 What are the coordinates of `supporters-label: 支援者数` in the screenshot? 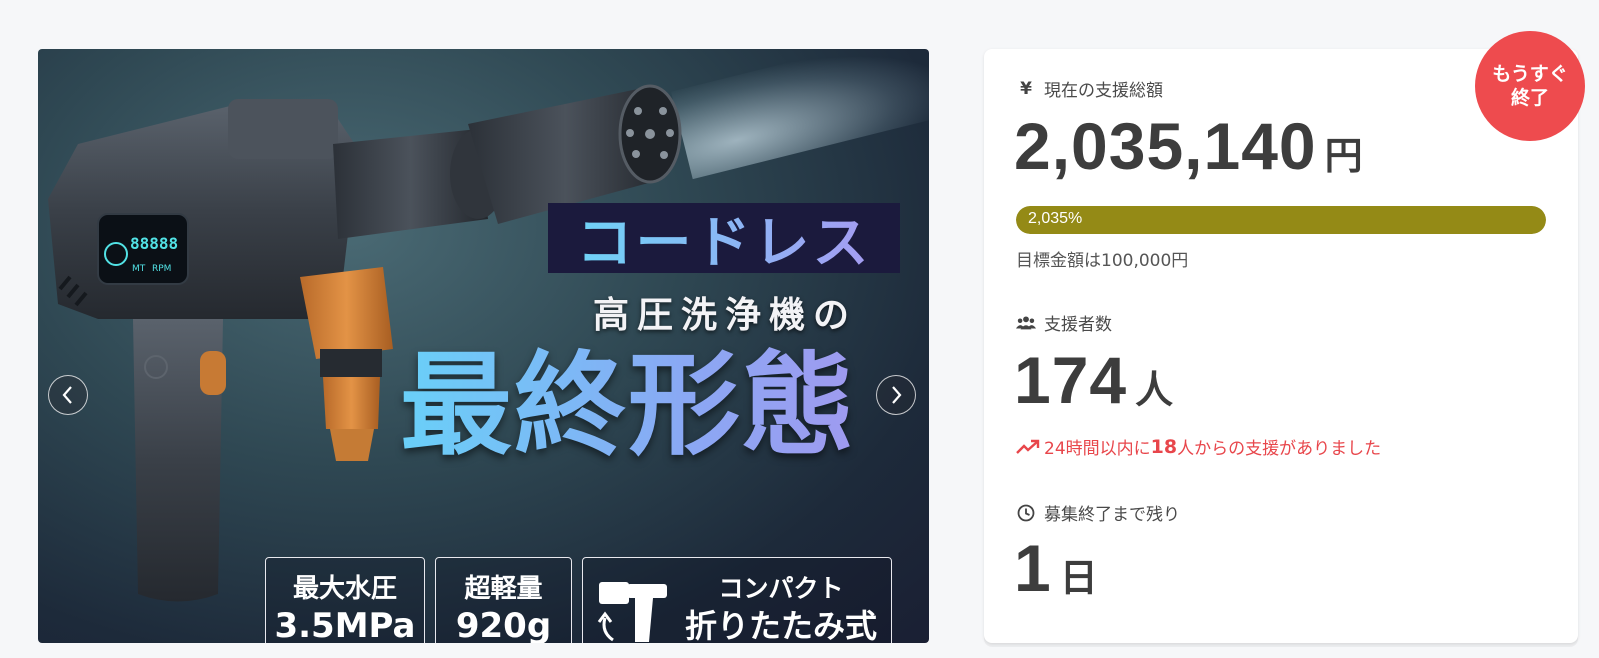 It's located at (1064, 322).